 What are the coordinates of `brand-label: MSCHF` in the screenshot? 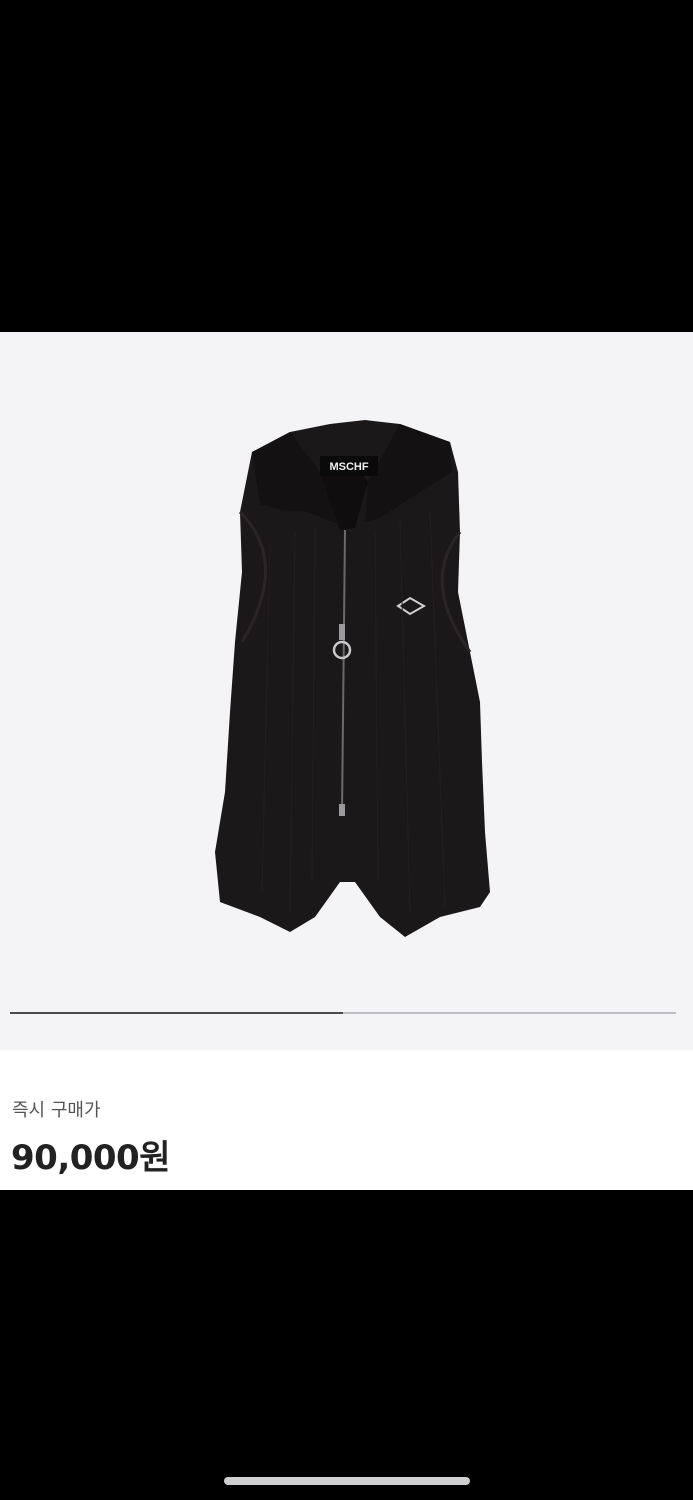 It's located at (348, 467).